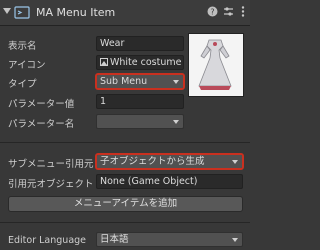 This screenshot has height=250, width=320. I want to click on parameter-value-input: 1, so click(140, 101).